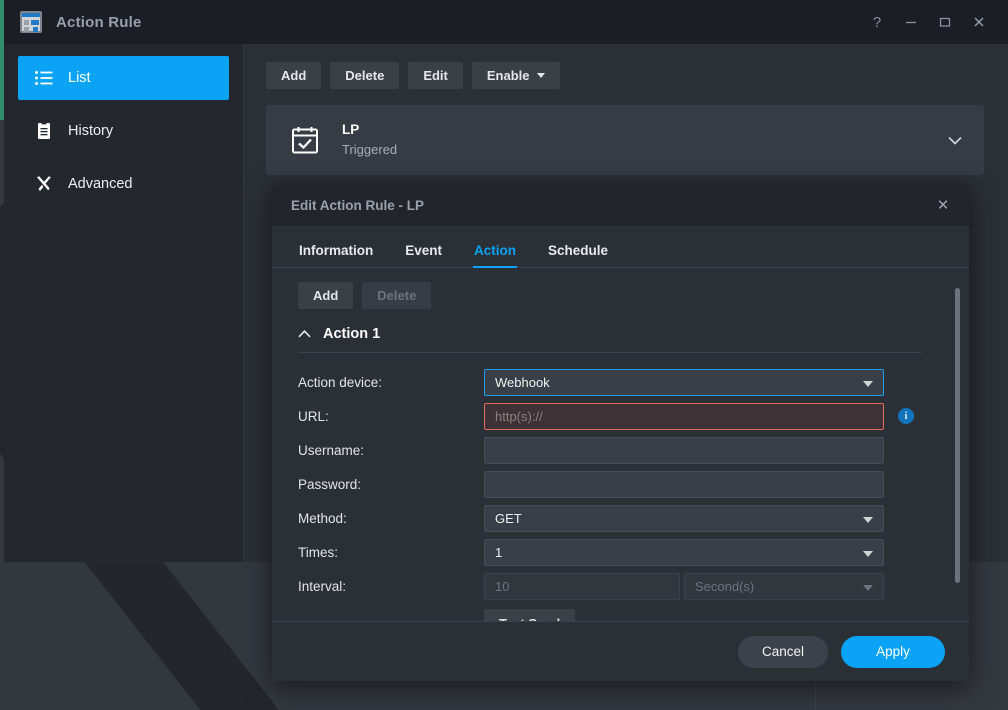 This screenshot has height=710, width=1008. I want to click on dialog-tabs: Information Event Action Schedule, so click(620, 253).